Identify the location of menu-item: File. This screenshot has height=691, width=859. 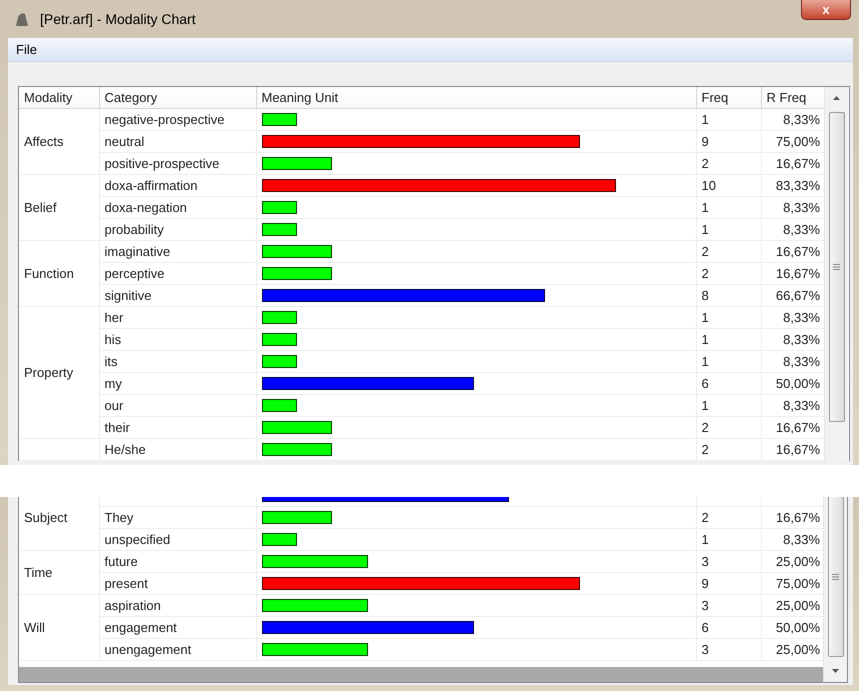
(26, 49).